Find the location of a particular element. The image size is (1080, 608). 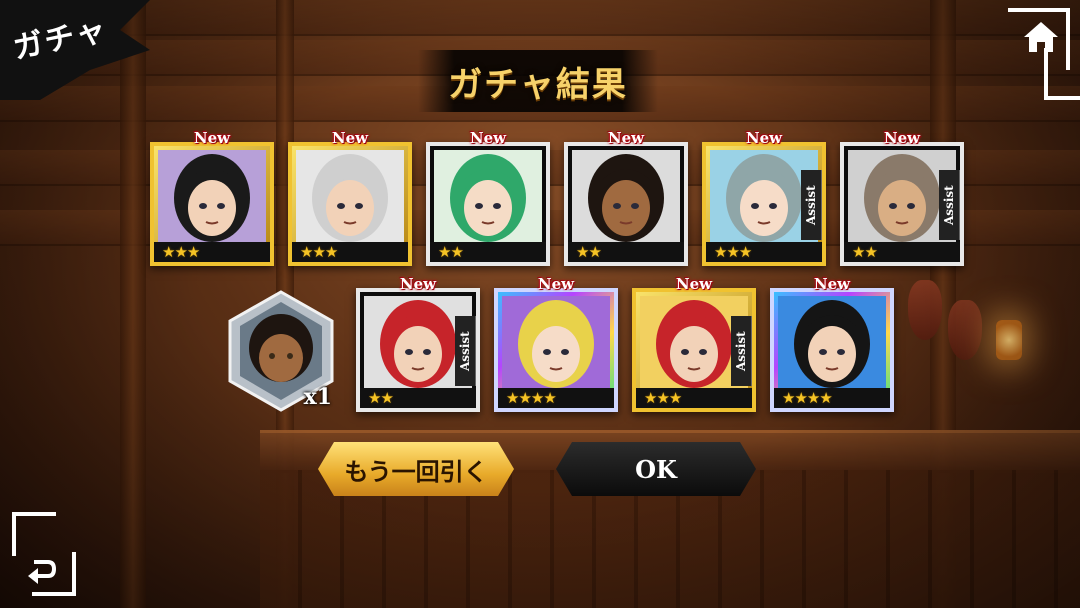

ok-label: OK is located at coordinates (656, 469).